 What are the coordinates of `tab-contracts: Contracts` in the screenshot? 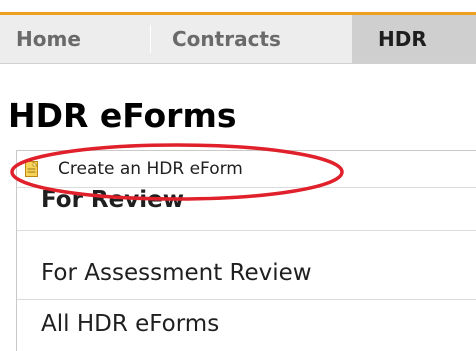 It's located at (262, 39).